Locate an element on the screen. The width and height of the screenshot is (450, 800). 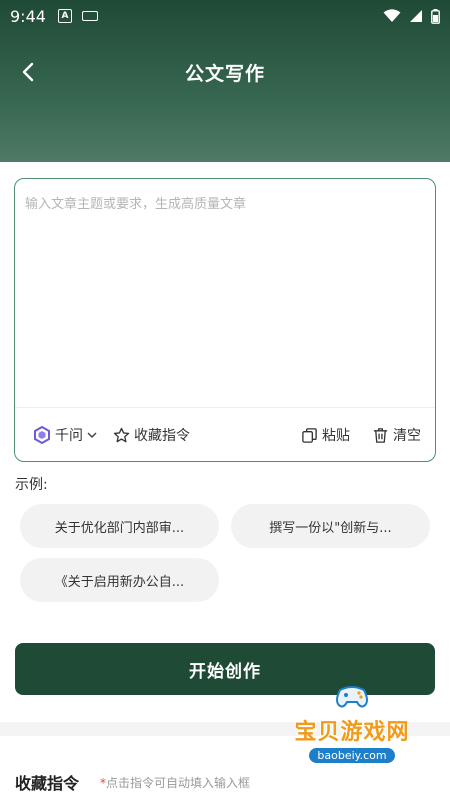
clear-button: 清空 is located at coordinates (396, 435).